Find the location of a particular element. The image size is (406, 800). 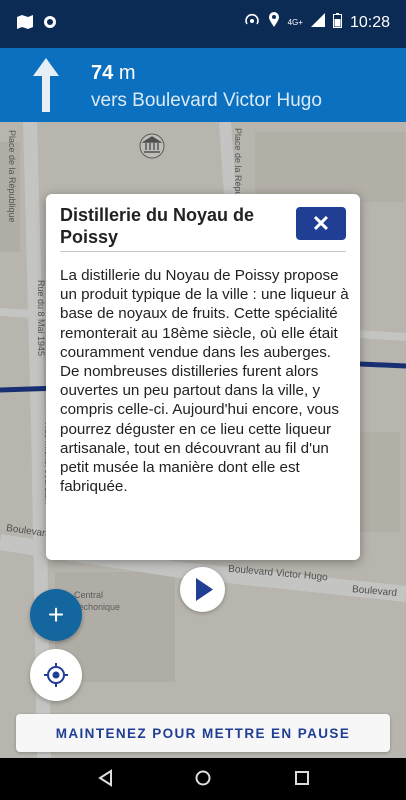

hotspot-icon is located at coordinates (252, 22).